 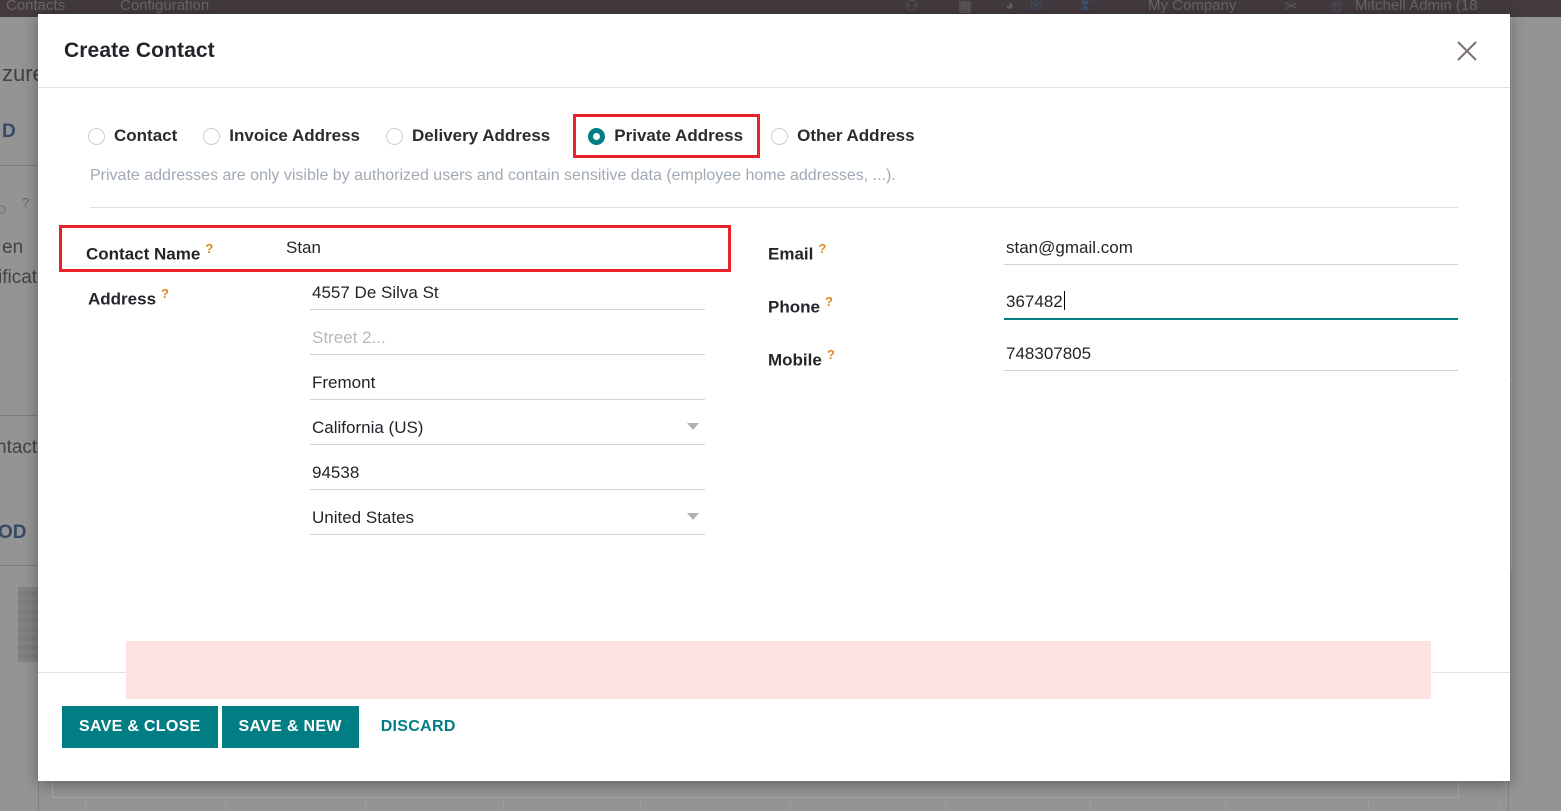 I want to click on radio-option-delivery-address: Delivery Address, so click(x=470, y=136).